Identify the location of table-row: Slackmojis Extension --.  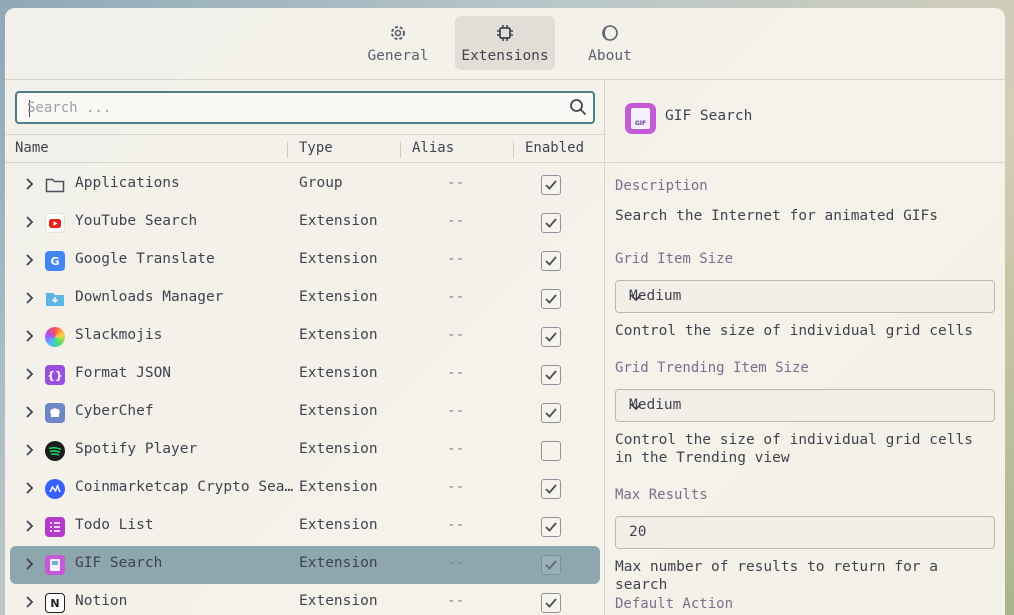
(304, 337).